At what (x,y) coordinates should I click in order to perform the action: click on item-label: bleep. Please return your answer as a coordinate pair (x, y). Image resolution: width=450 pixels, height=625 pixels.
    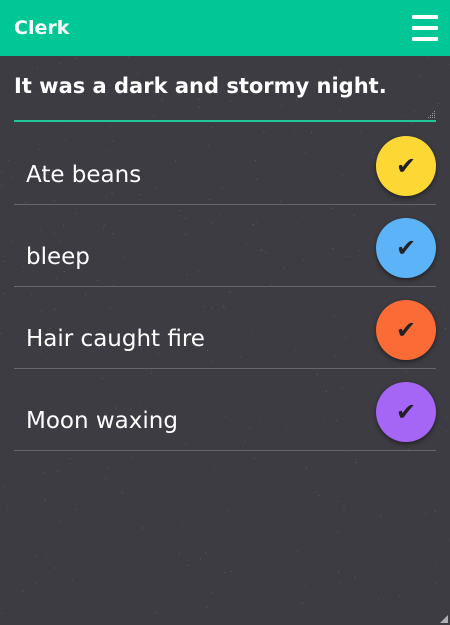
    Looking at the image, I should click on (58, 257).